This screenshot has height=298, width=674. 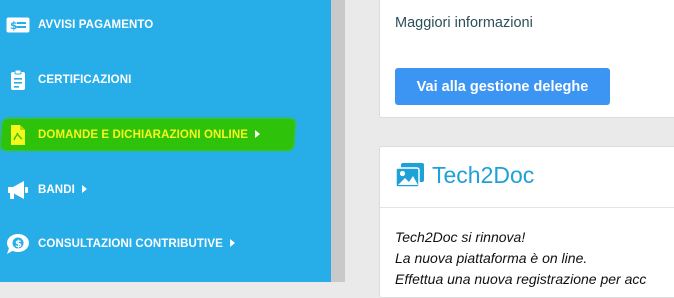 I want to click on sidebar-divider, so click(x=338, y=141).